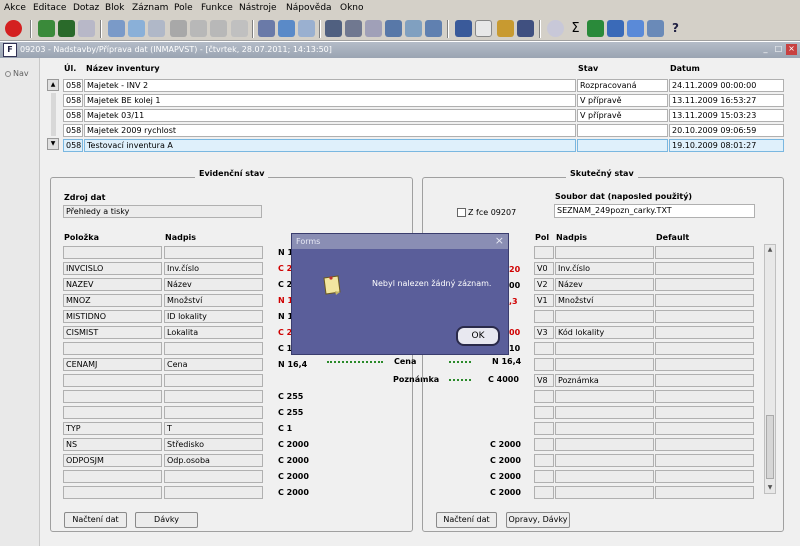 The height and width of the screenshot is (546, 800). What do you see at coordinates (595, 28) in the screenshot?
I see `excel-icon` at bounding box center [595, 28].